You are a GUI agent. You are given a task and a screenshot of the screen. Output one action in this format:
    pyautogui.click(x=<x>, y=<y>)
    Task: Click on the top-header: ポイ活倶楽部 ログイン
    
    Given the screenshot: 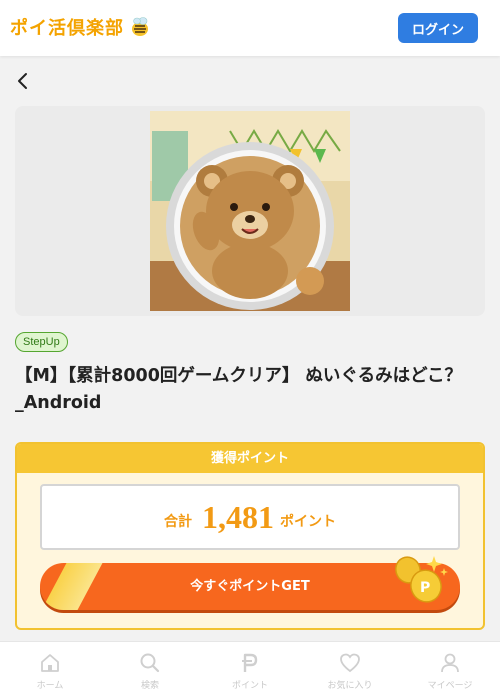 What is the action you would take?
    pyautogui.click(x=250, y=28)
    